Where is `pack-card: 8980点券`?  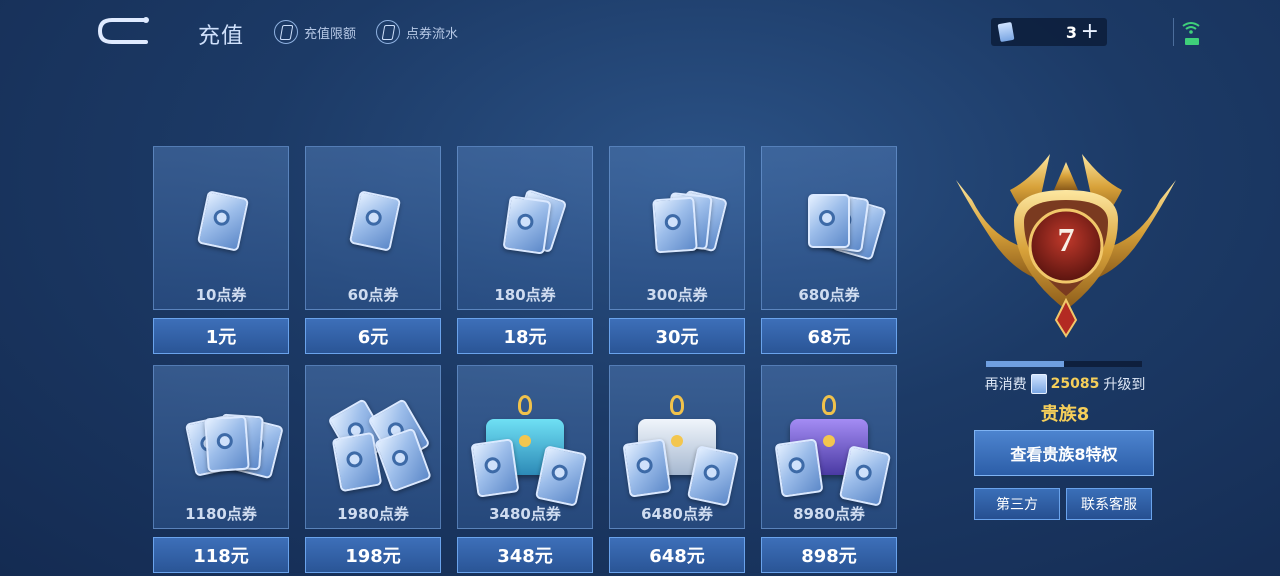
pack-card: 8980点券 is located at coordinates (829, 447).